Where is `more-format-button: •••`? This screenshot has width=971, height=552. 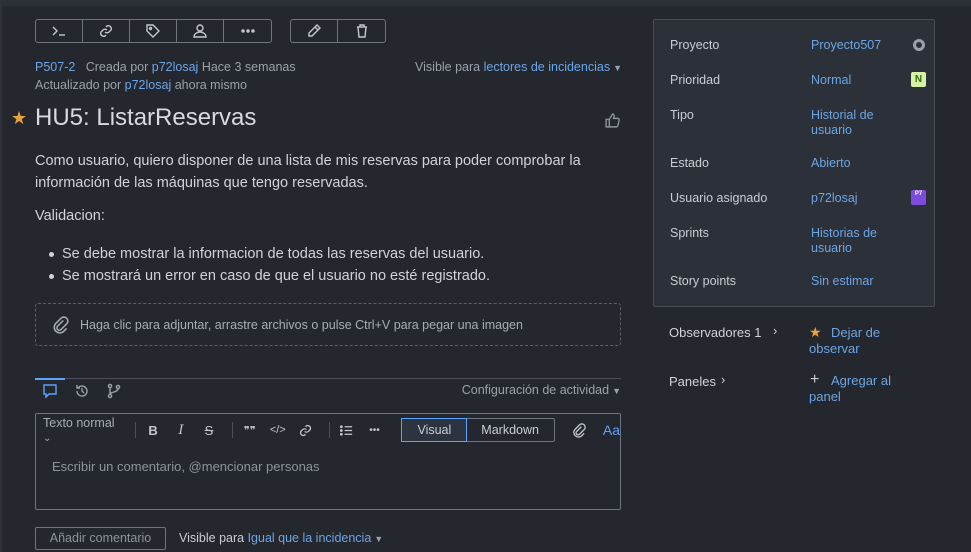
more-format-button: ••• is located at coordinates (375, 430).